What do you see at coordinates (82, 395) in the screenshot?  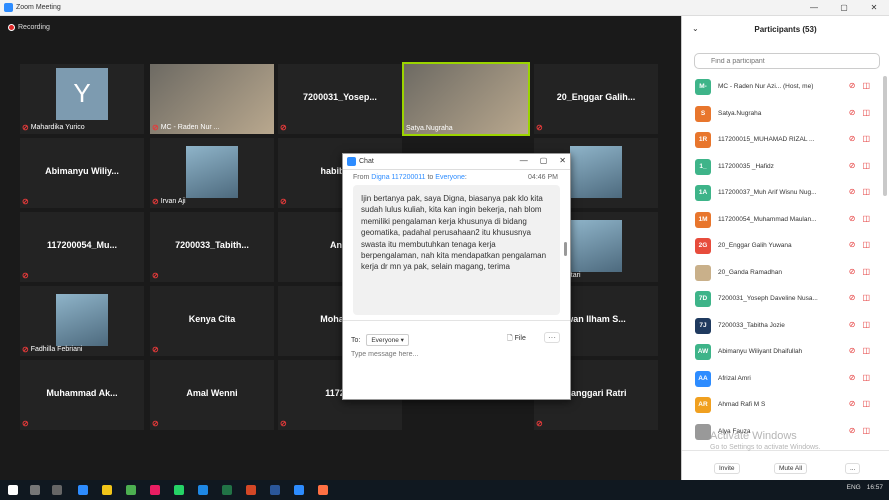 I see `video-tile: Muhammad Ak... ⊘` at bounding box center [82, 395].